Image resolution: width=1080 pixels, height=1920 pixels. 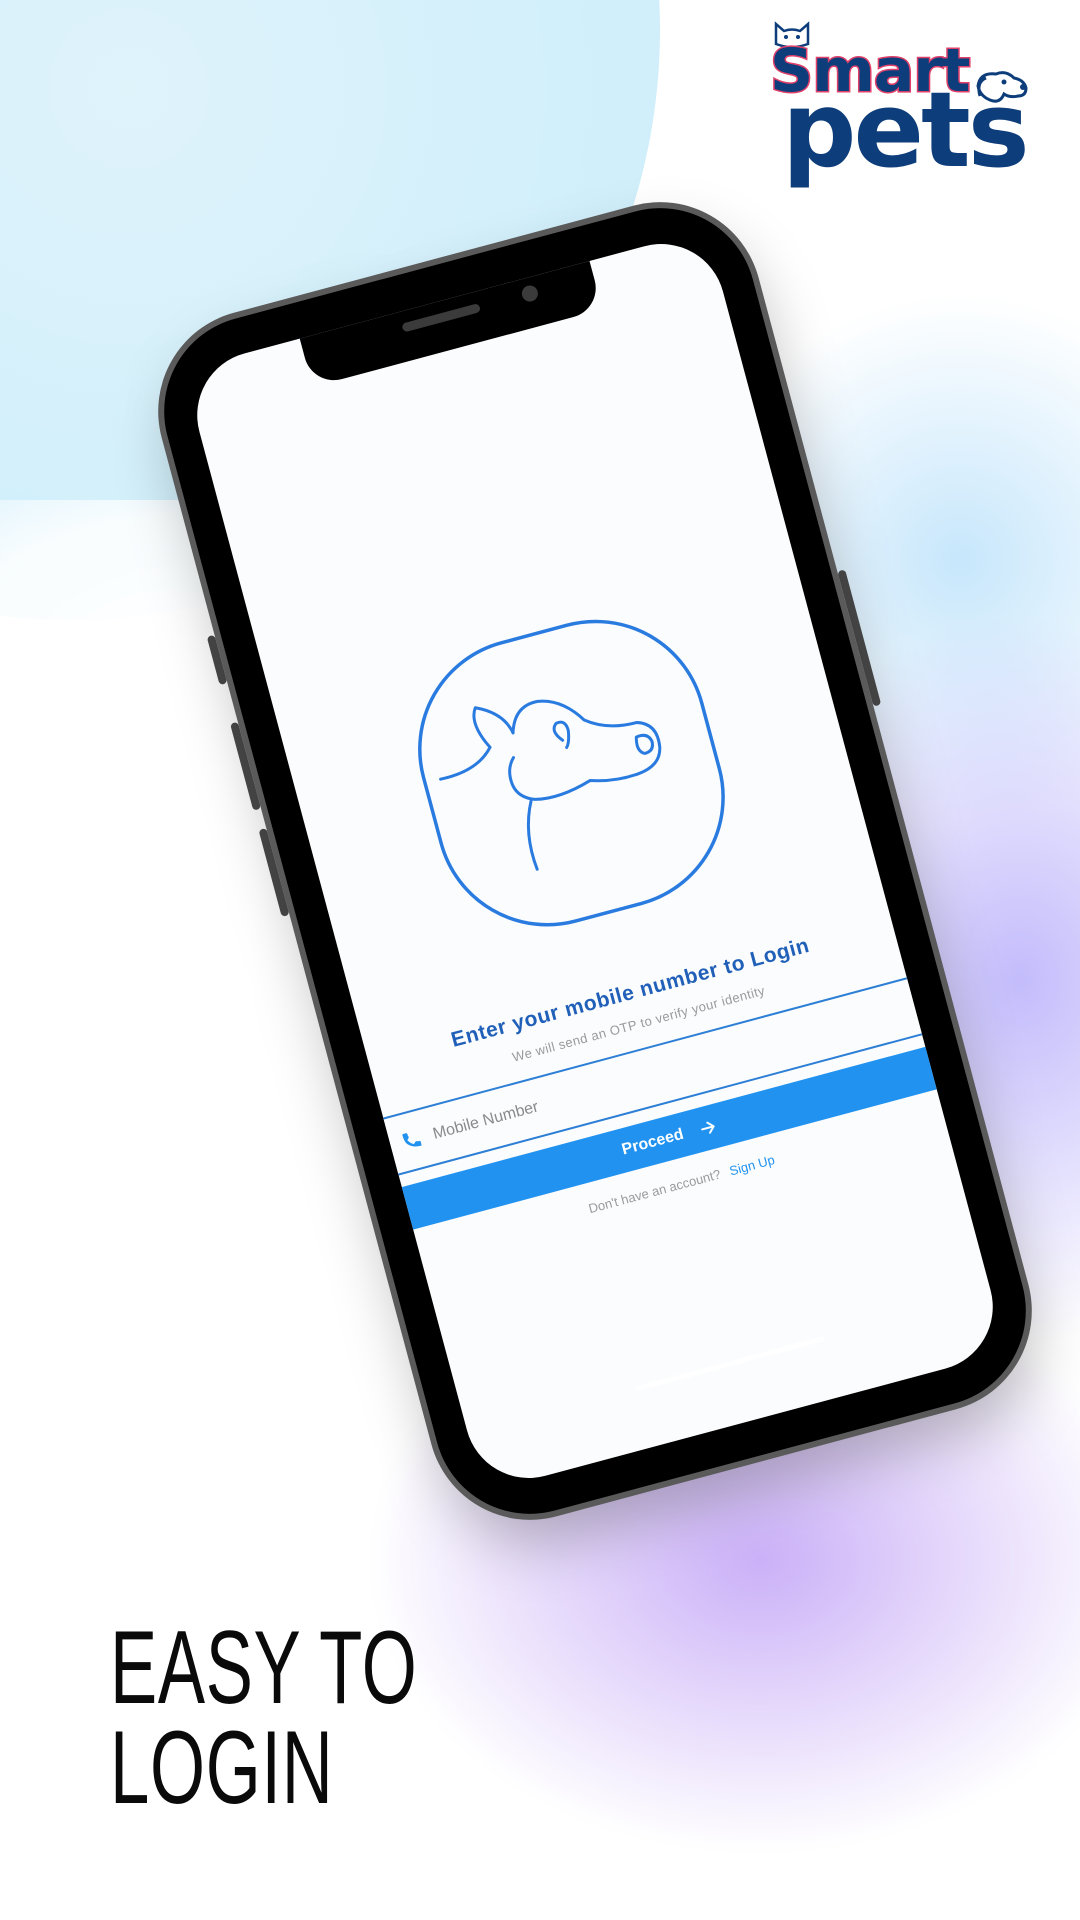 What do you see at coordinates (730, 1363) in the screenshot?
I see `home-indicator` at bounding box center [730, 1363].